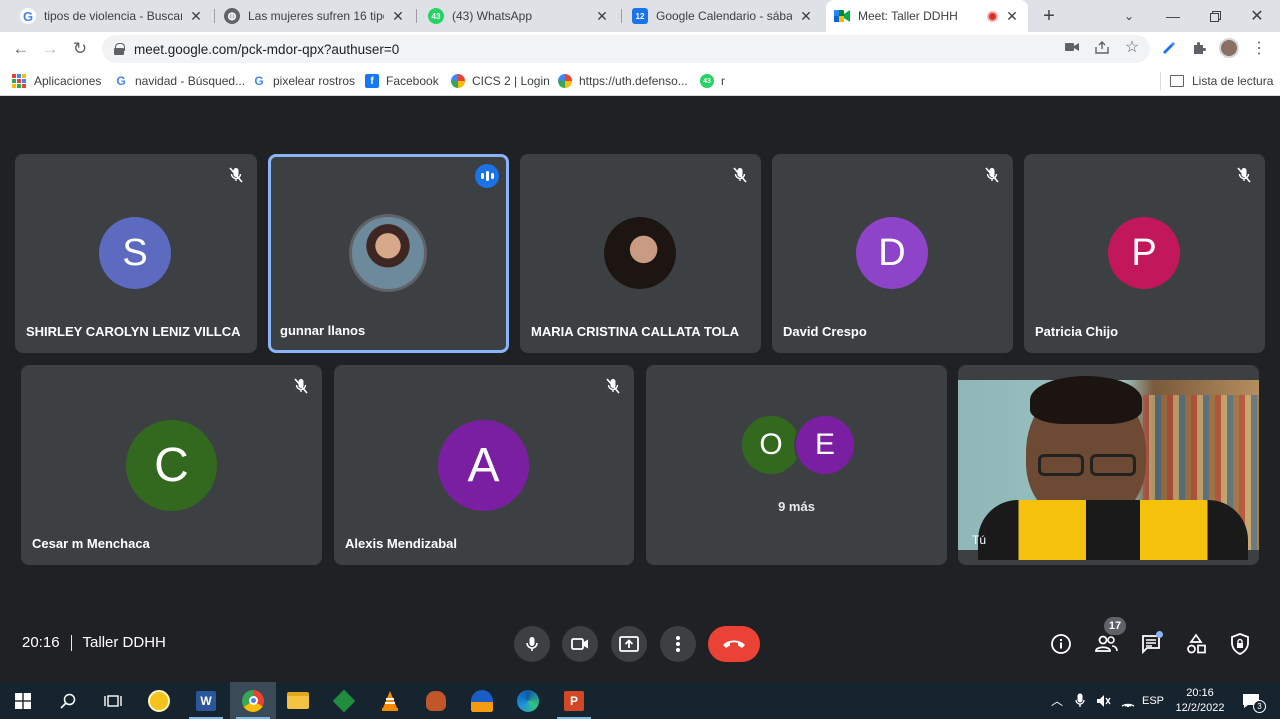 The height and width of the screenshot is (719, 1280). I want to click on avatar-initial: C, so click(171, 465).